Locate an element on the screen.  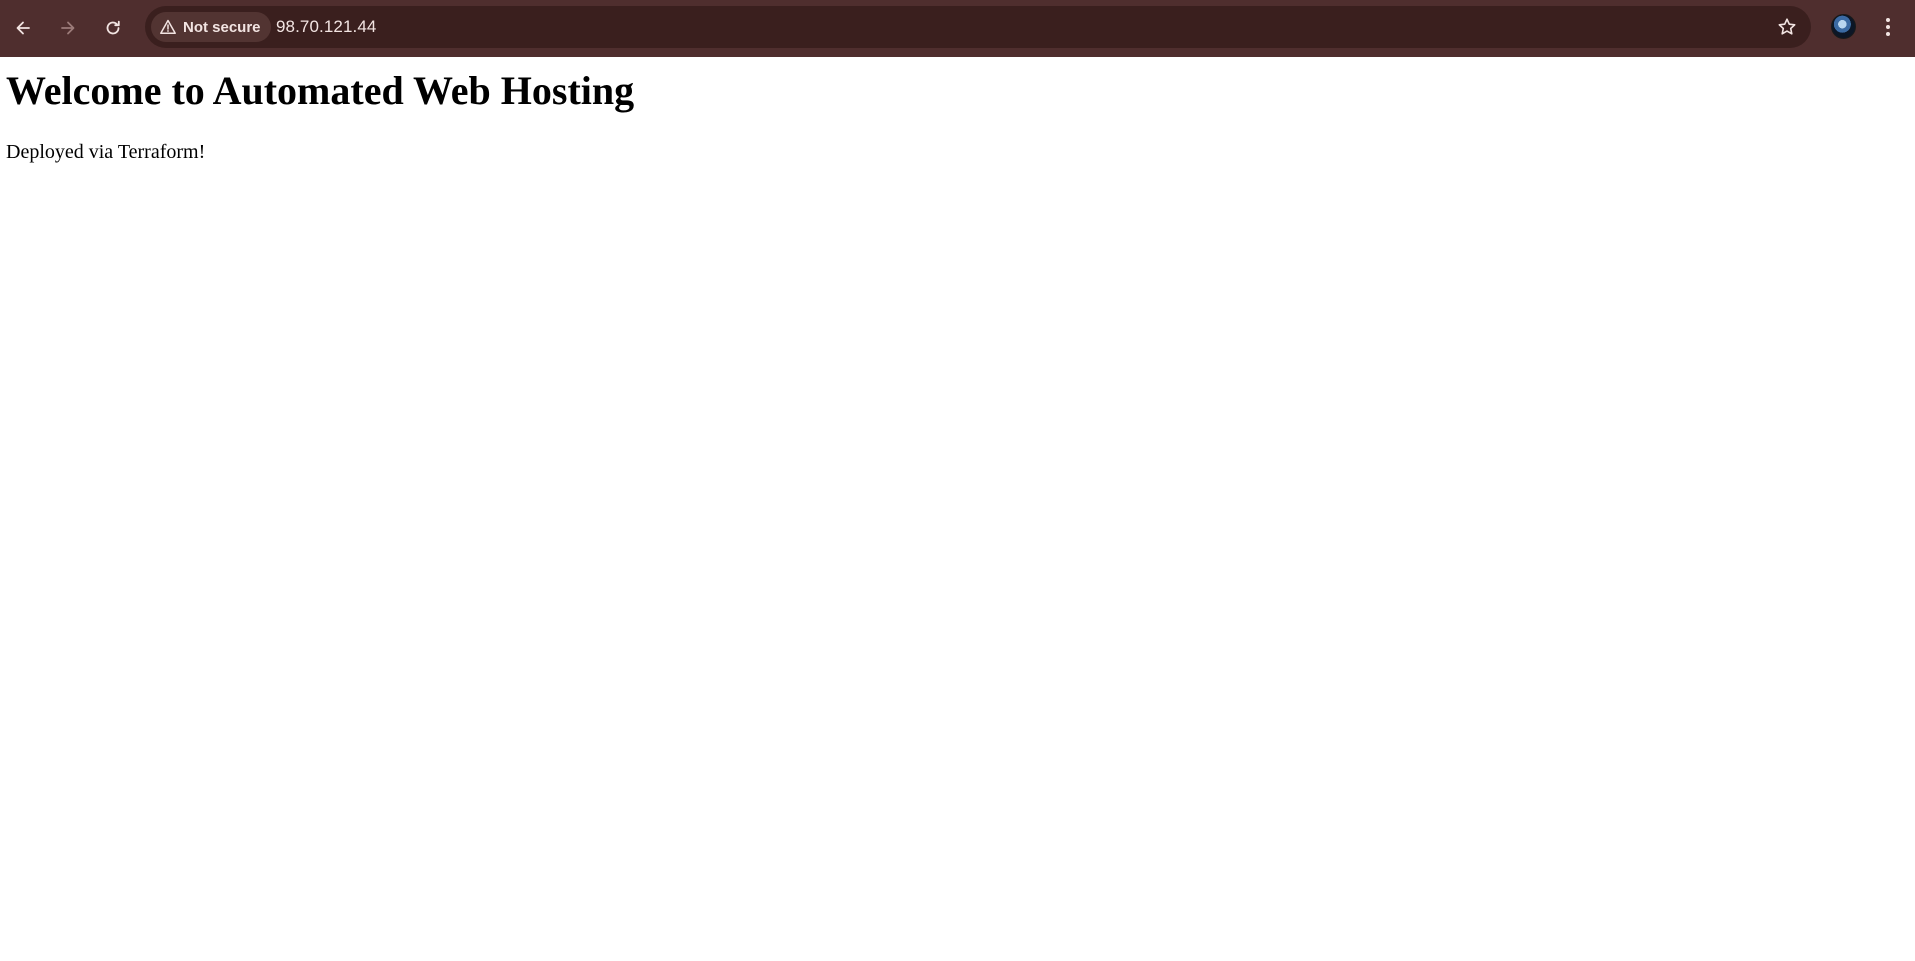
back-button is located at coordinates (23, 28).